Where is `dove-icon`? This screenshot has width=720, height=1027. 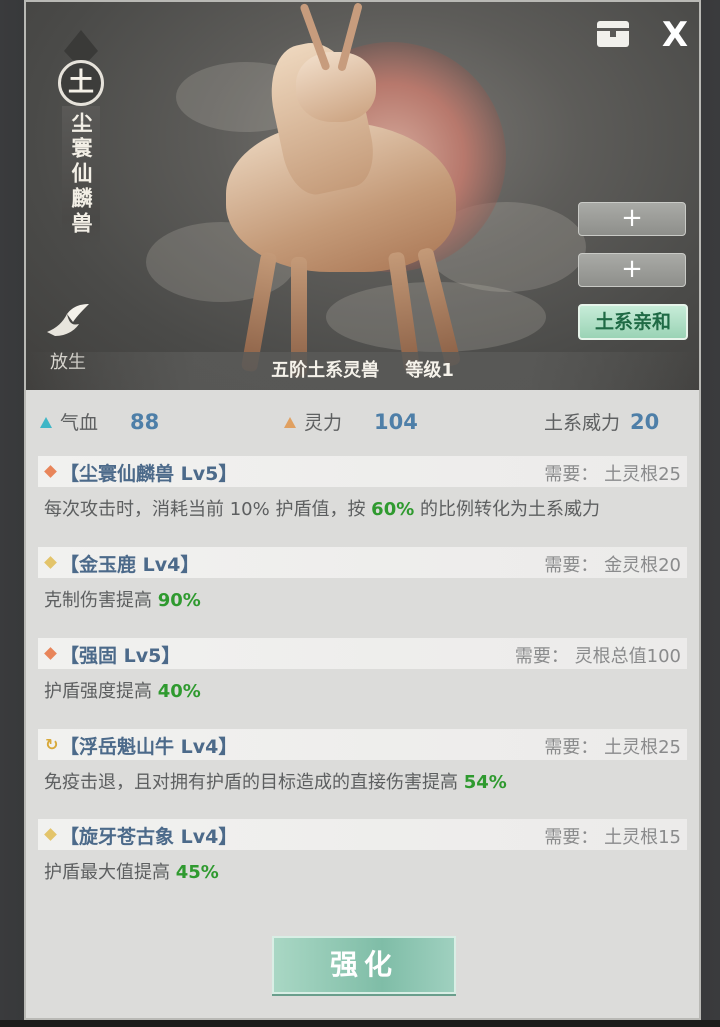 dove-icon is located at coordinates (68, 321).